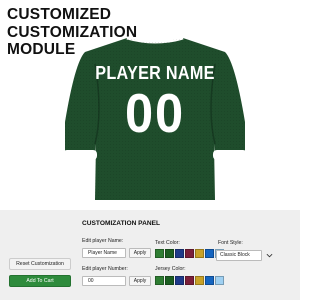  Describe the element at coordinates (104, 253) in the screenshot. I see `player-name-input: Player Name` at that location.